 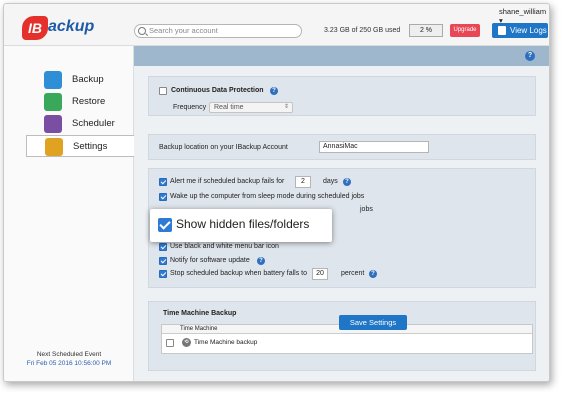 I want to click on search-input: Search your account, so click(x=218, y=31).